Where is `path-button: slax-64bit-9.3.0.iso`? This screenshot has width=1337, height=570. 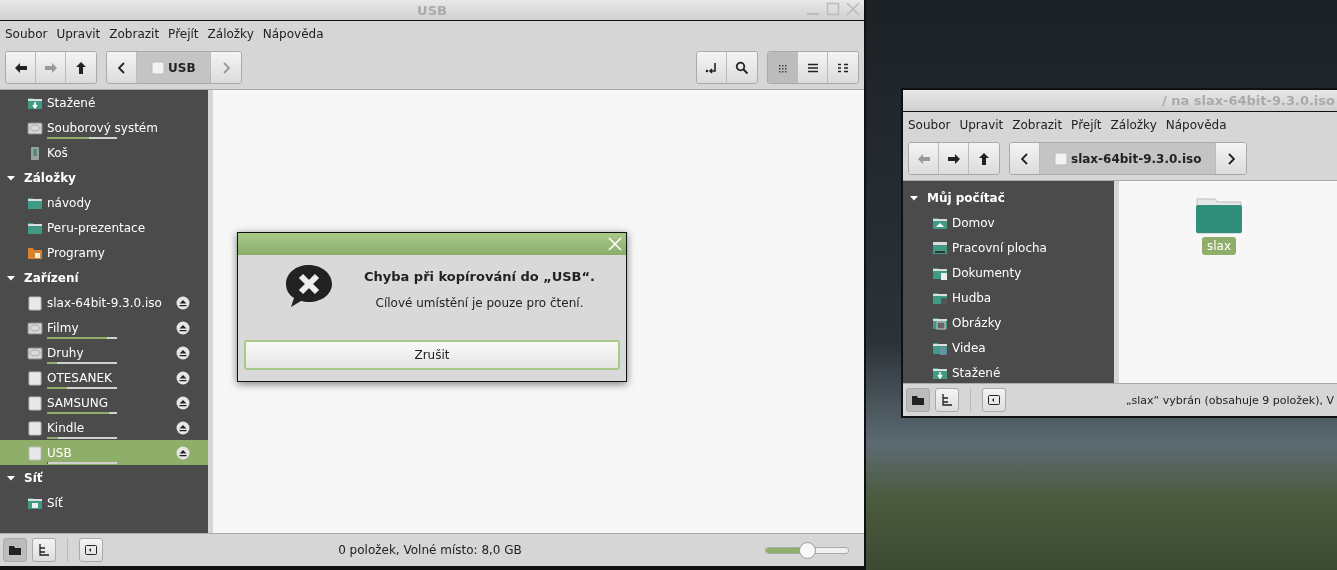
path-button: slax-64bit-9.3.0.iso is located at coordinates (1128, 158).